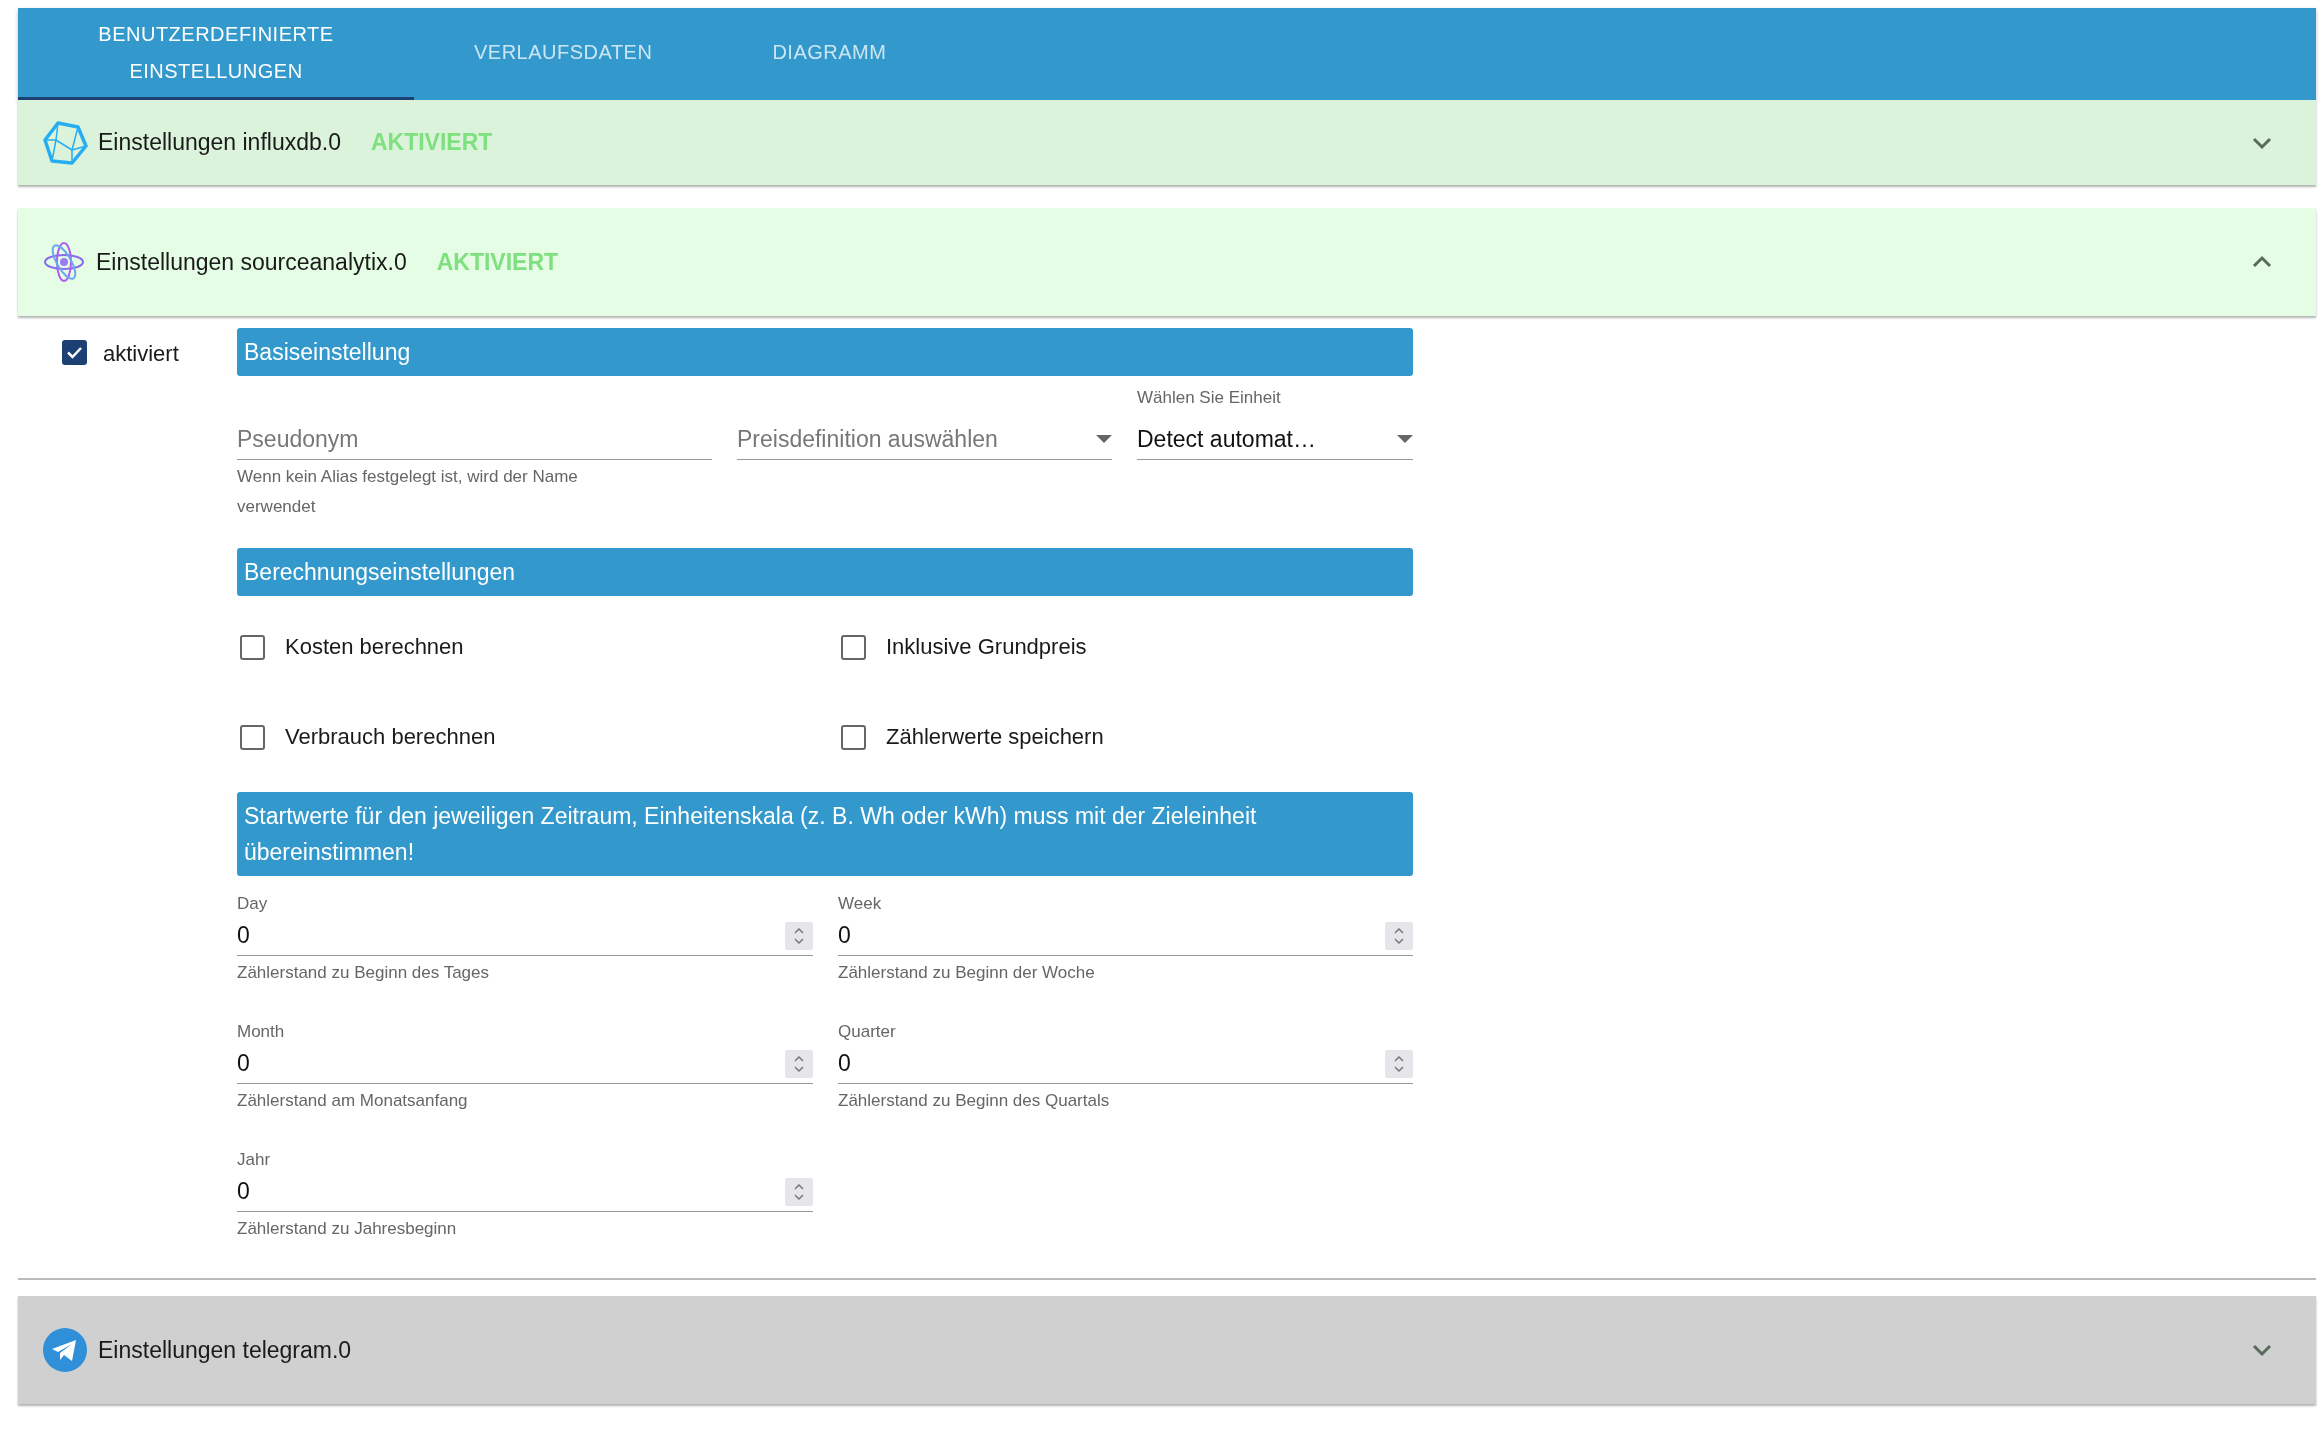 The width and height of the screenshot is (2324, 1438). Describe the element at coordinates (825, 352) in the screenshot. I see `section-heading: Basiseinstellung` at that location.